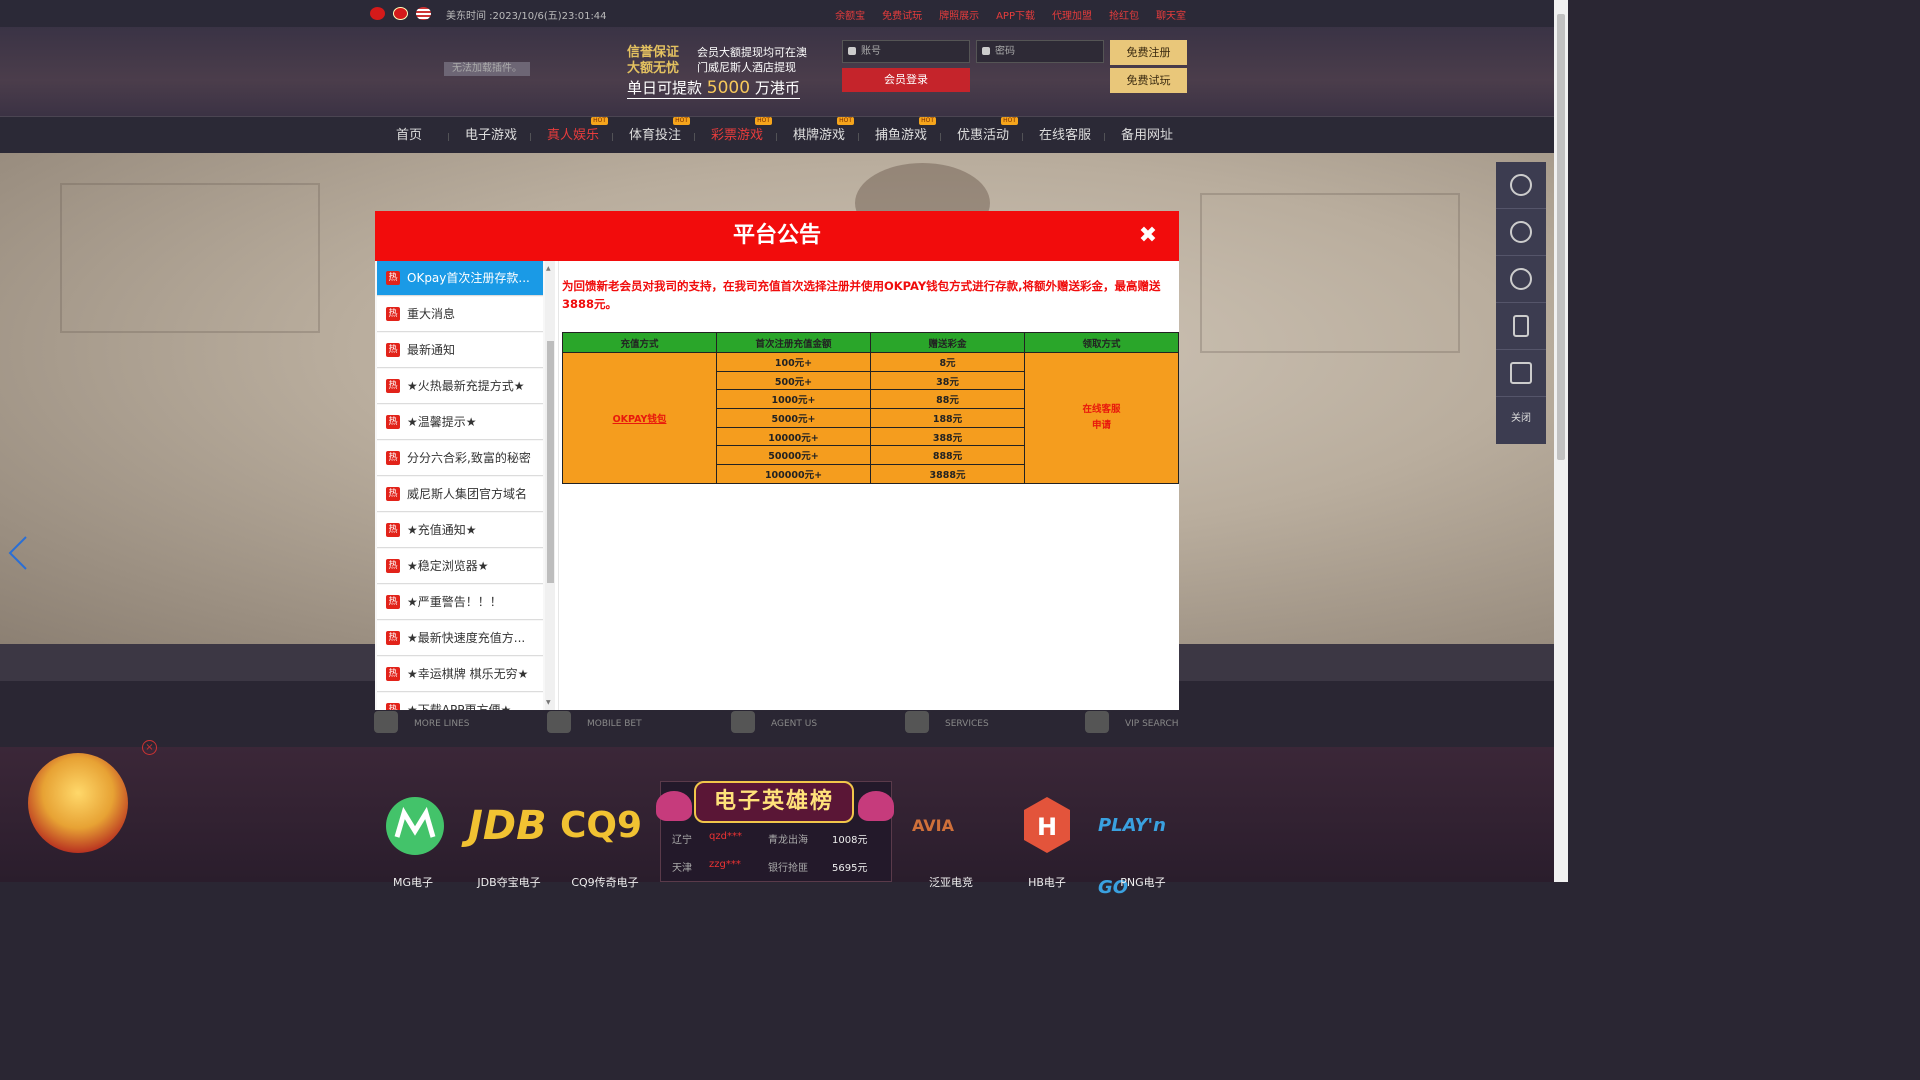  Describe the element at coordinates (947, 722) in the screenshot. I see `service-support: SERVICES` at that location.